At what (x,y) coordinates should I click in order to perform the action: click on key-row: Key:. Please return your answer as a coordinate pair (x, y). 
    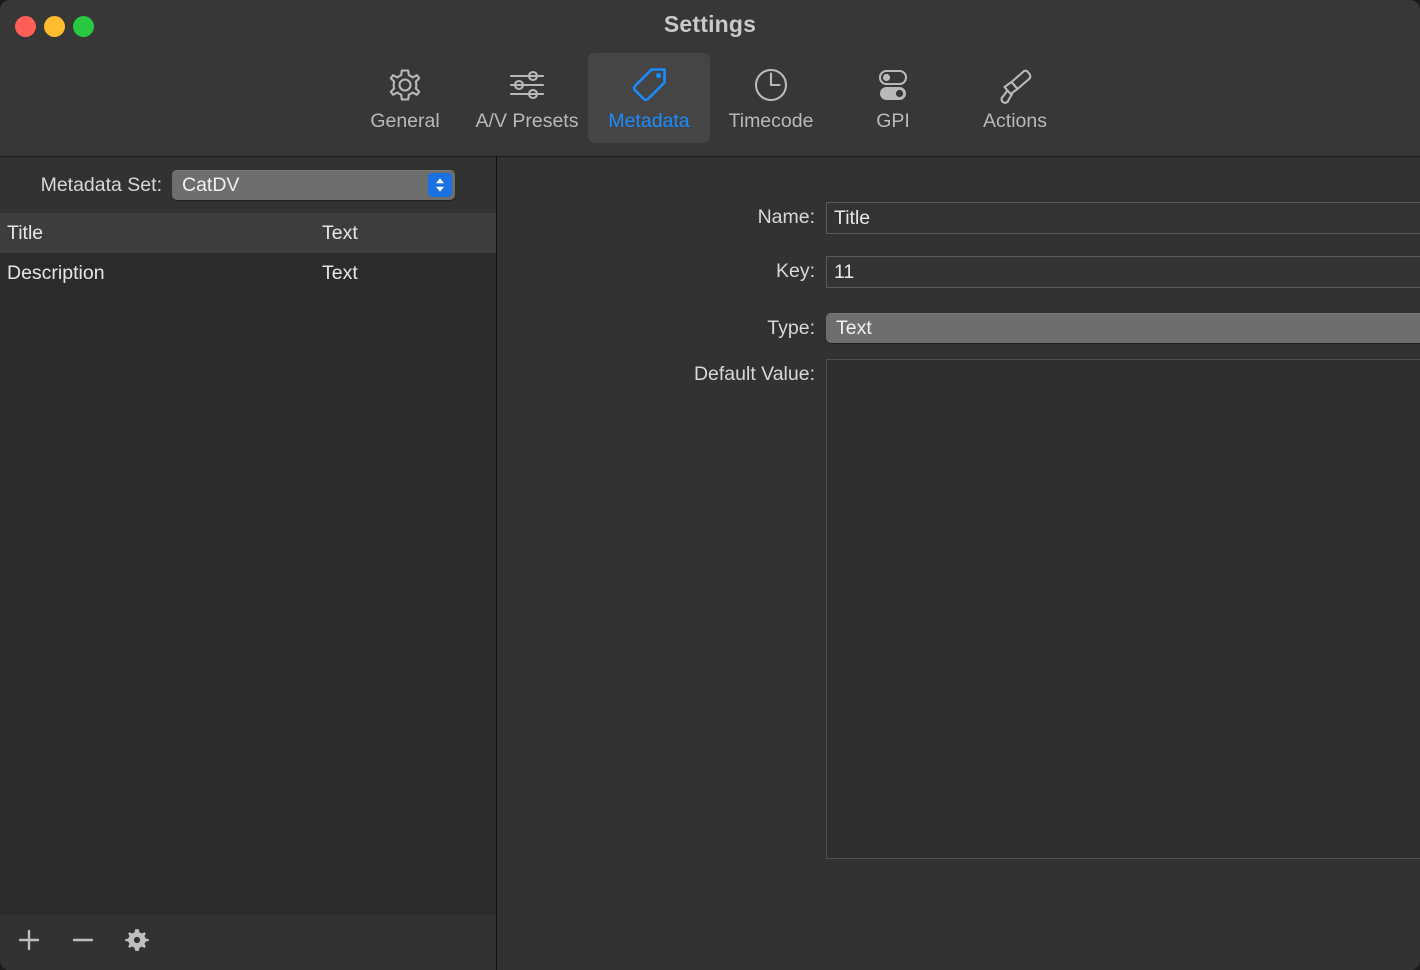
    Looking at the image, I should click on (1026, 272).